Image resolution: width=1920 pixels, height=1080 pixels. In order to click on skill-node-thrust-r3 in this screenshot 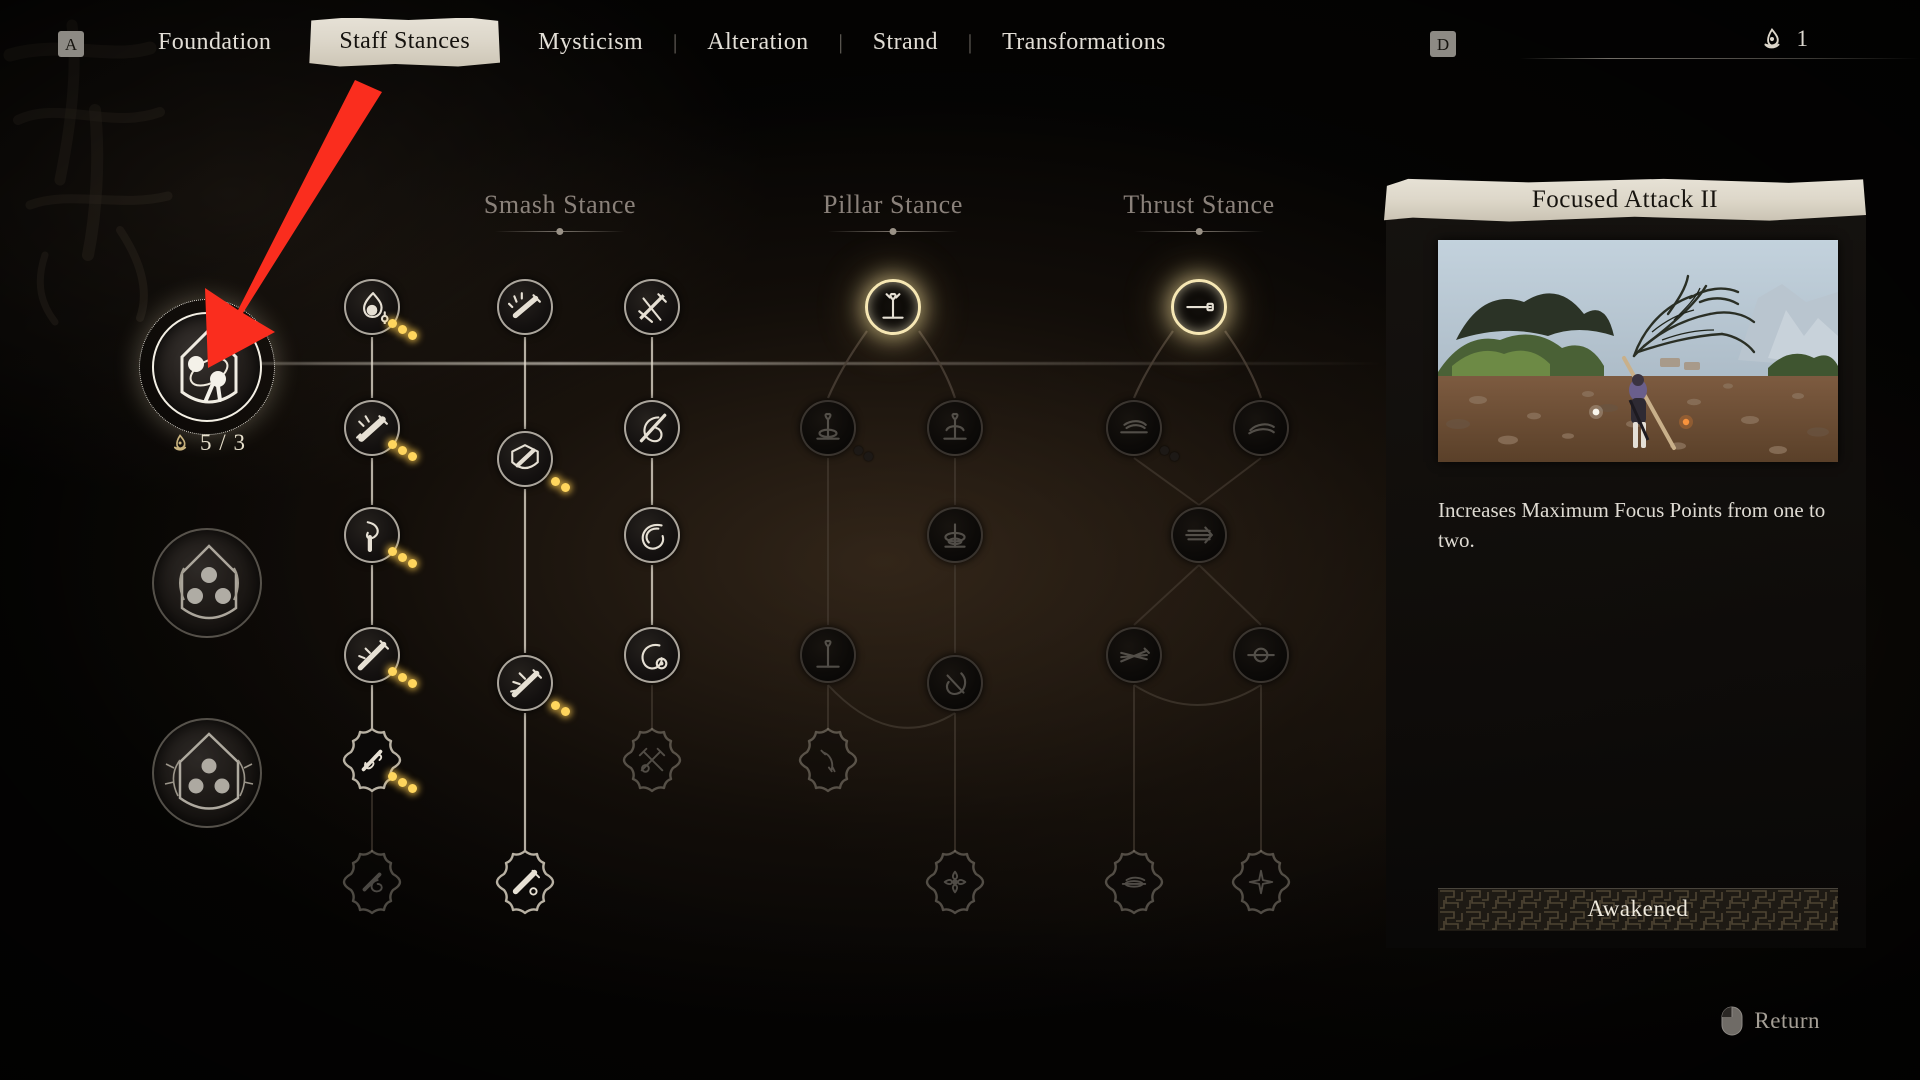, I will do `click(1261, 882)`.